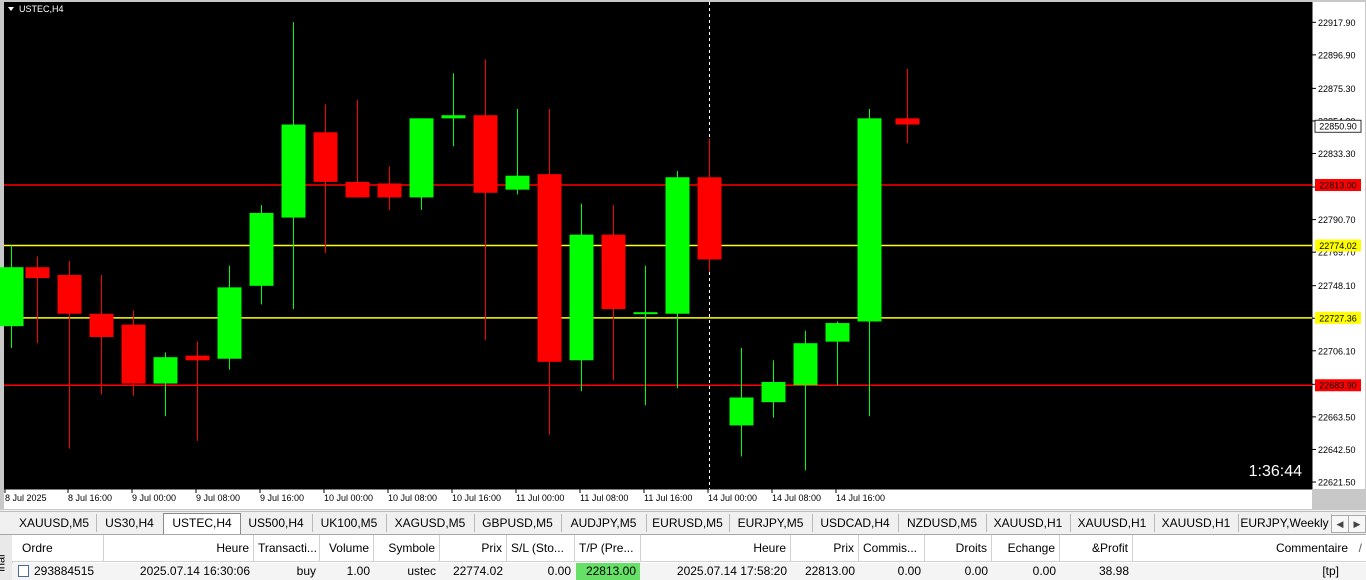  Describe the element at coordinates (473, 548) in the screenshot. I see `col-header-prix: Prix` at that location.